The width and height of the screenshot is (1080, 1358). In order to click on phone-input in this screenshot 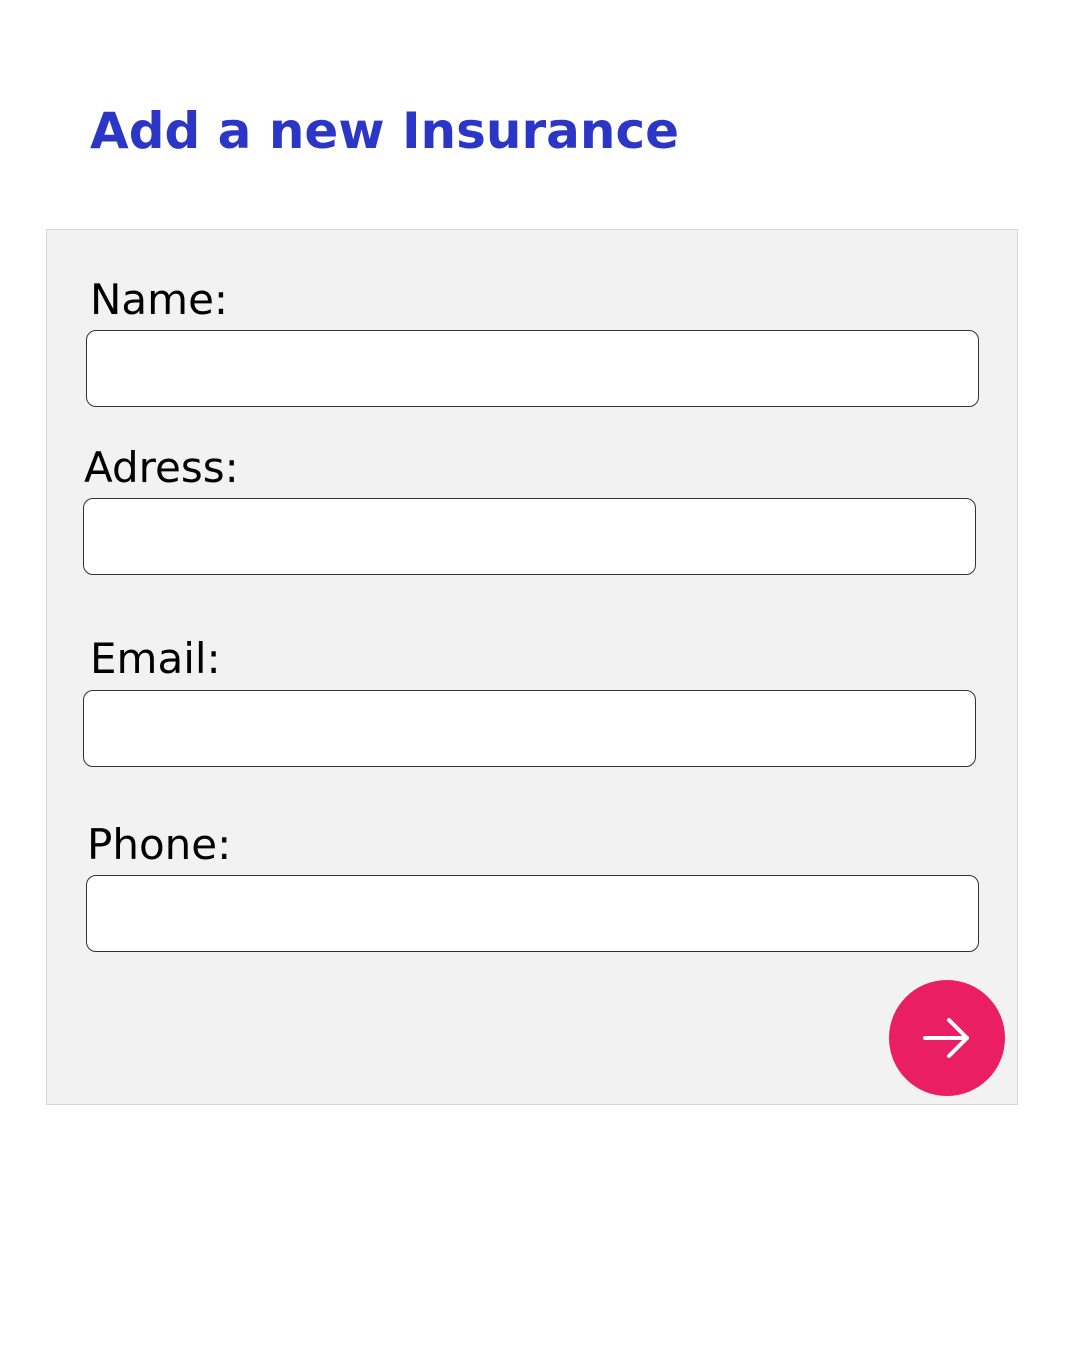, I will do `click(532, 913)`.